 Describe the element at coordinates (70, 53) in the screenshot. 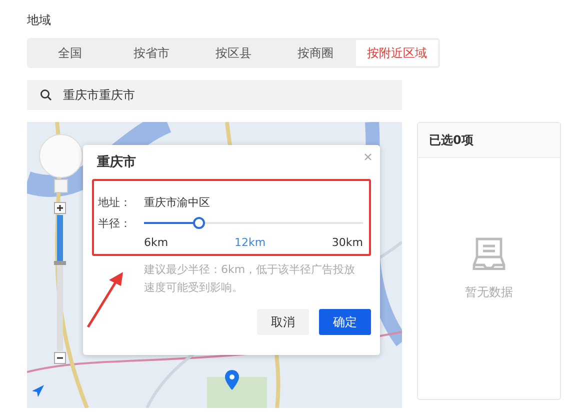

I see `region-tab: 全国` at that location.